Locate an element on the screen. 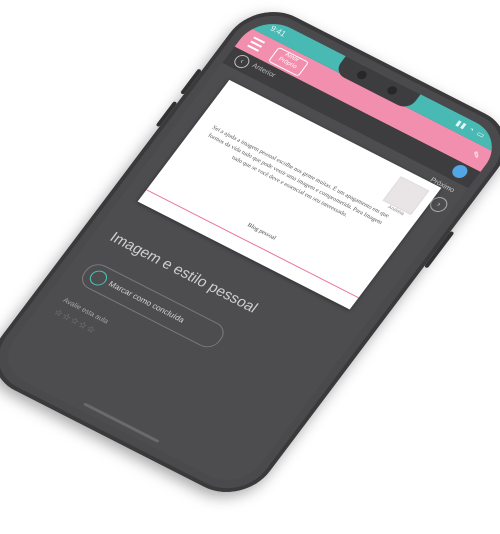  menu-icon is located at coordinates (255, 45).